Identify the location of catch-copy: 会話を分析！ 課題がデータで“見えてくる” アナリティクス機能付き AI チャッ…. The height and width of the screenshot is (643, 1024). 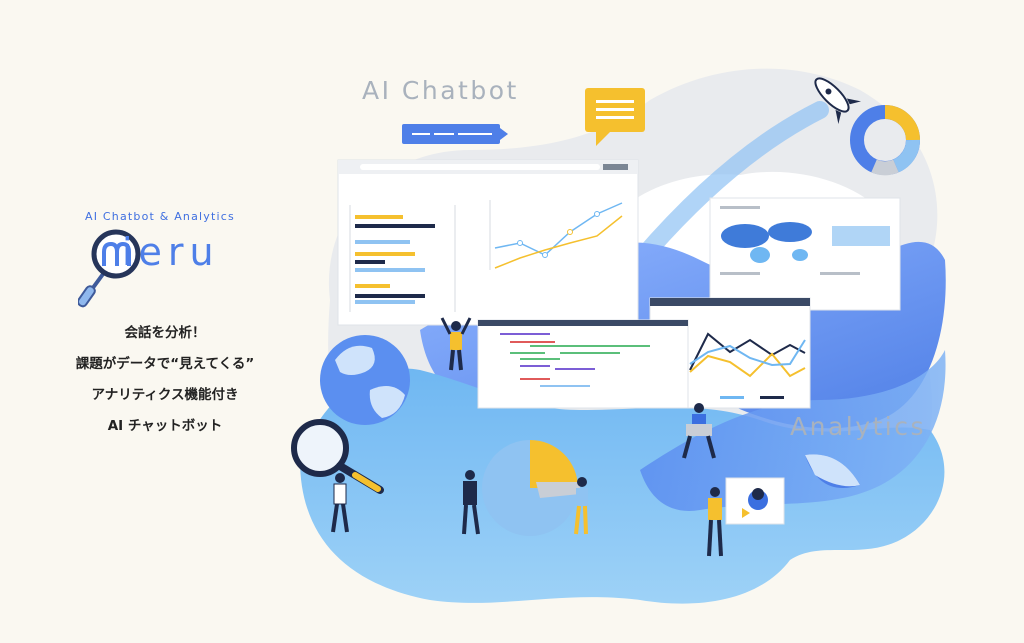
(165, 380).